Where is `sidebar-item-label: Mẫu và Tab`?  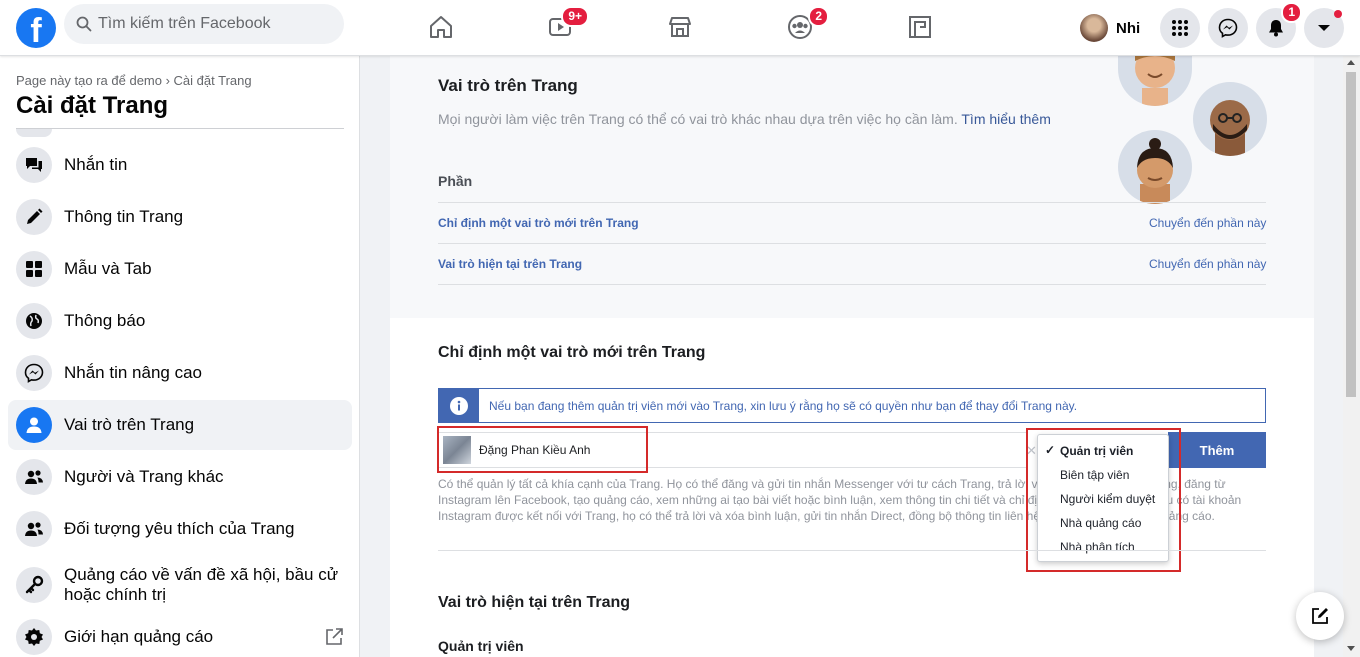
sidebar-item-label: Mẫu và Tab is located at coordinates (108, 268).